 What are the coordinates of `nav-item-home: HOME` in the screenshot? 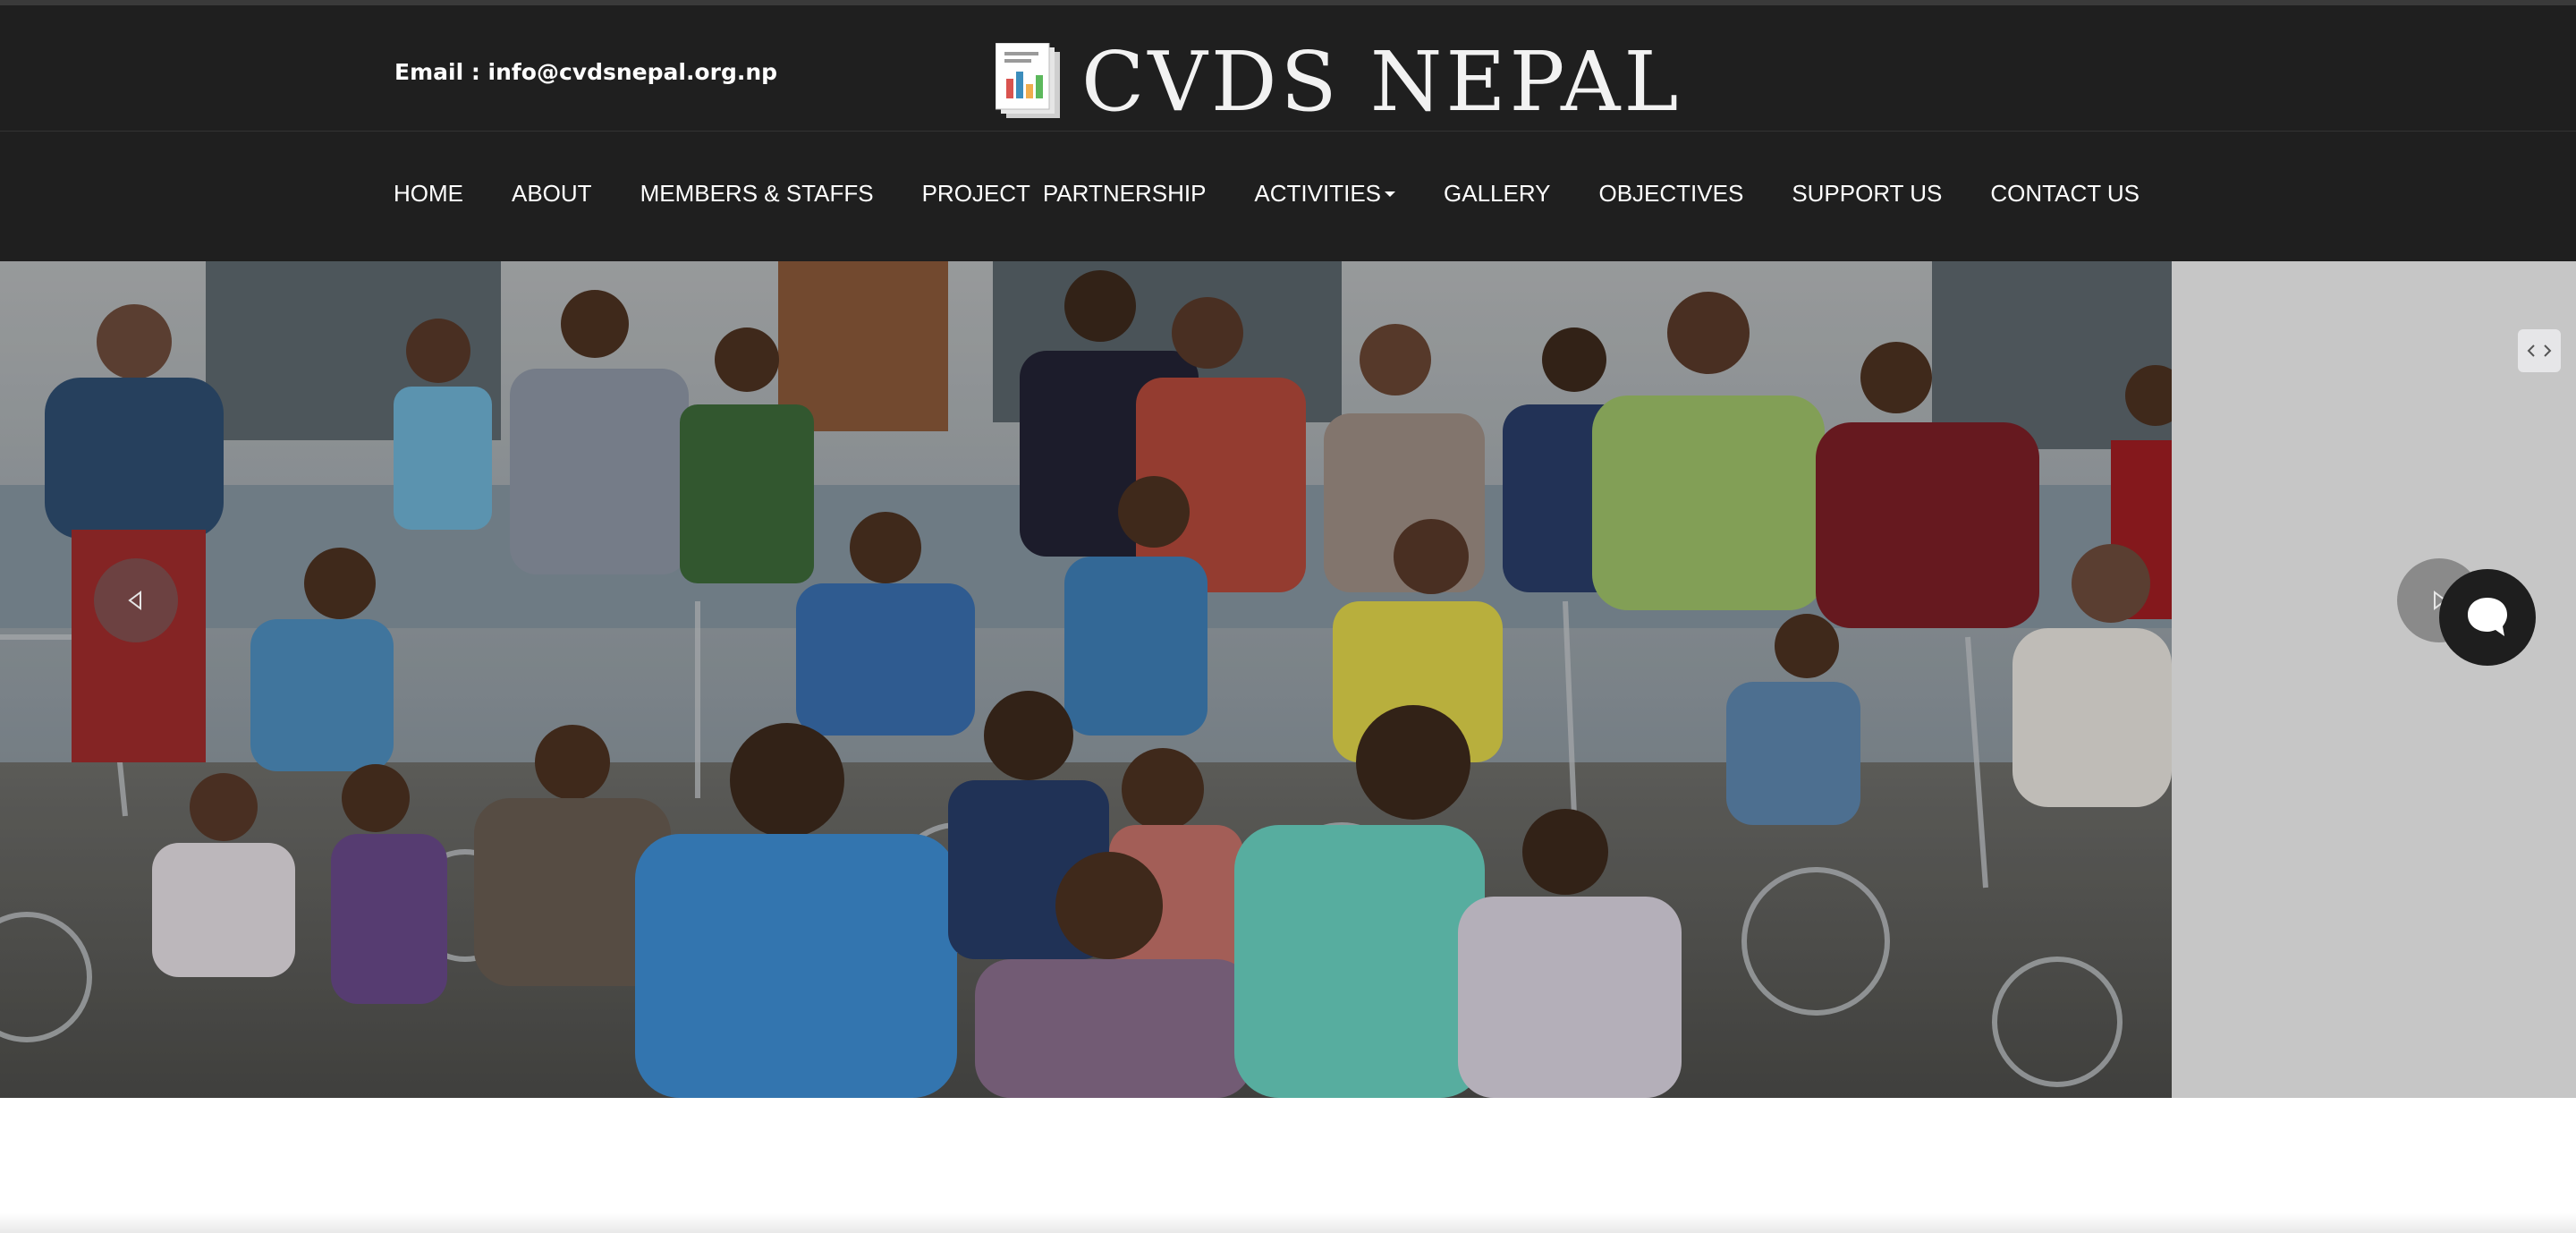 It's located at (428, 194).